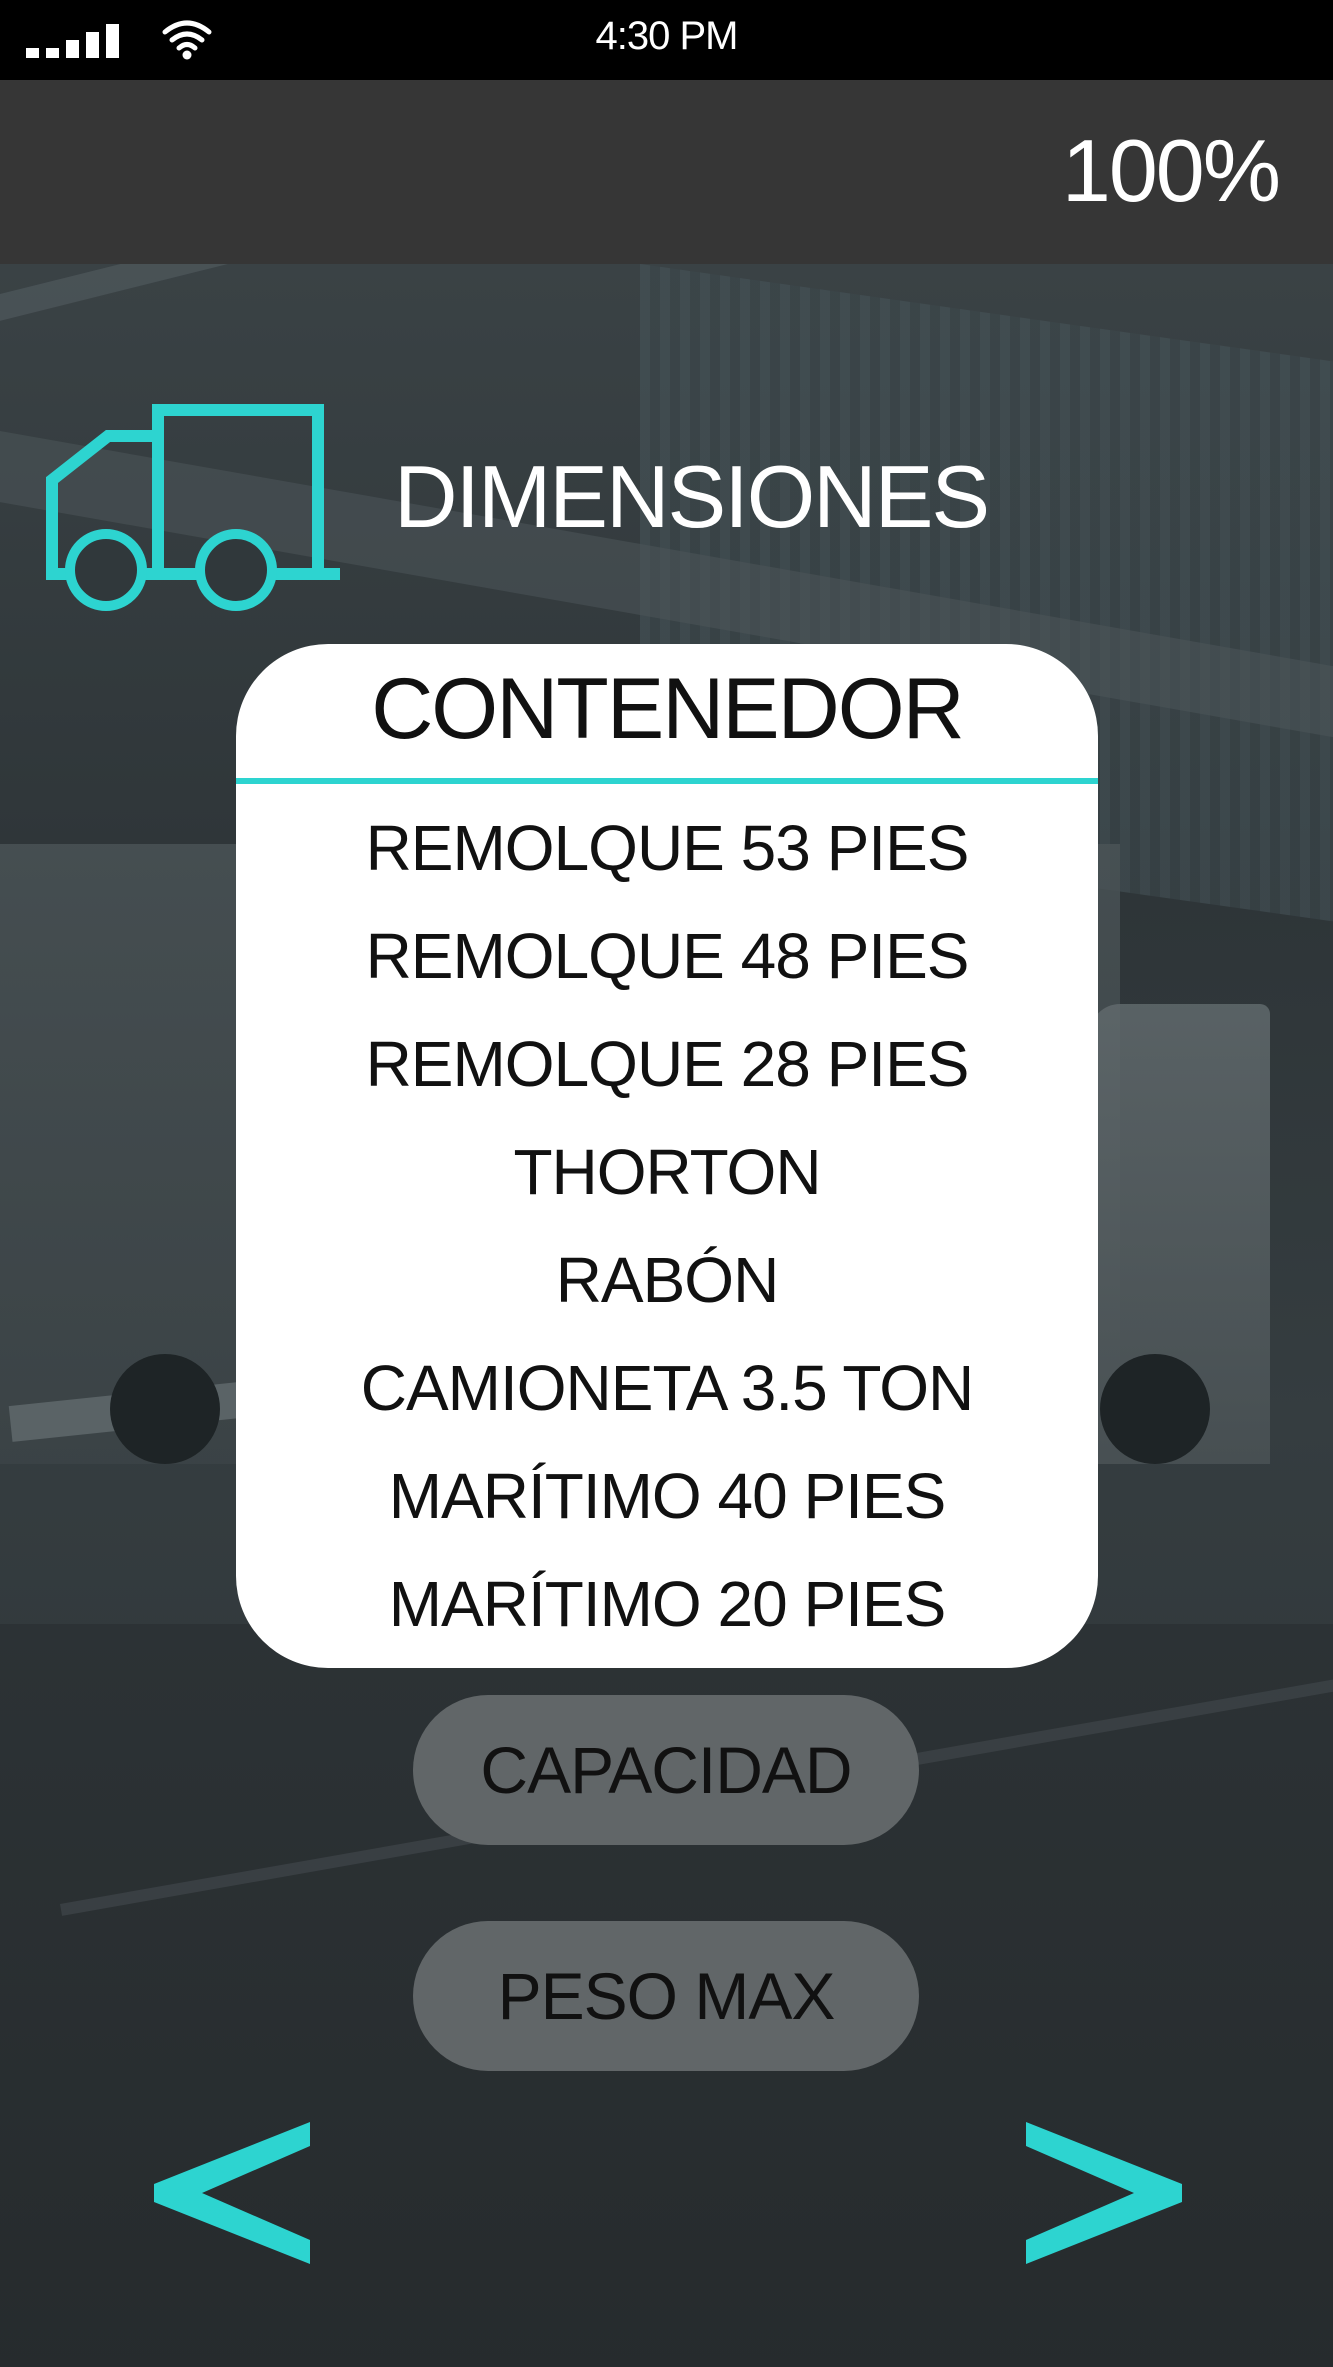  Describe the element at coordinates (1101, 2193) in the screenshot. I see `chevron-right-icon` at that location.